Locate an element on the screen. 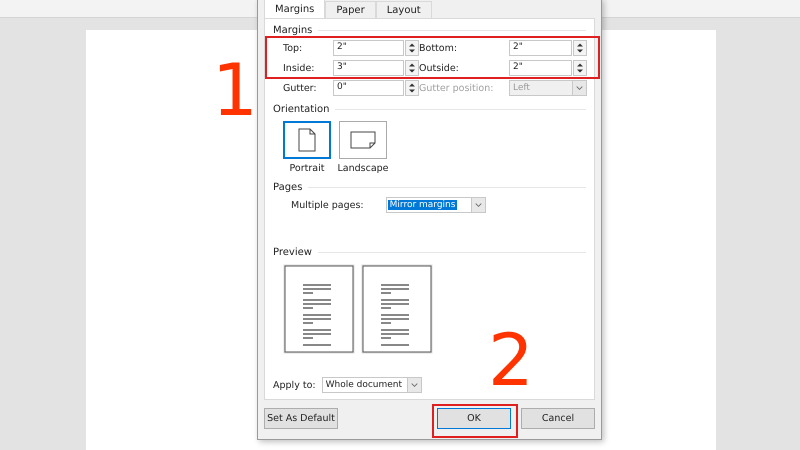 This screenshot has width=800, height=450. field-label: Bottom: is located at coordinates (438, 48).